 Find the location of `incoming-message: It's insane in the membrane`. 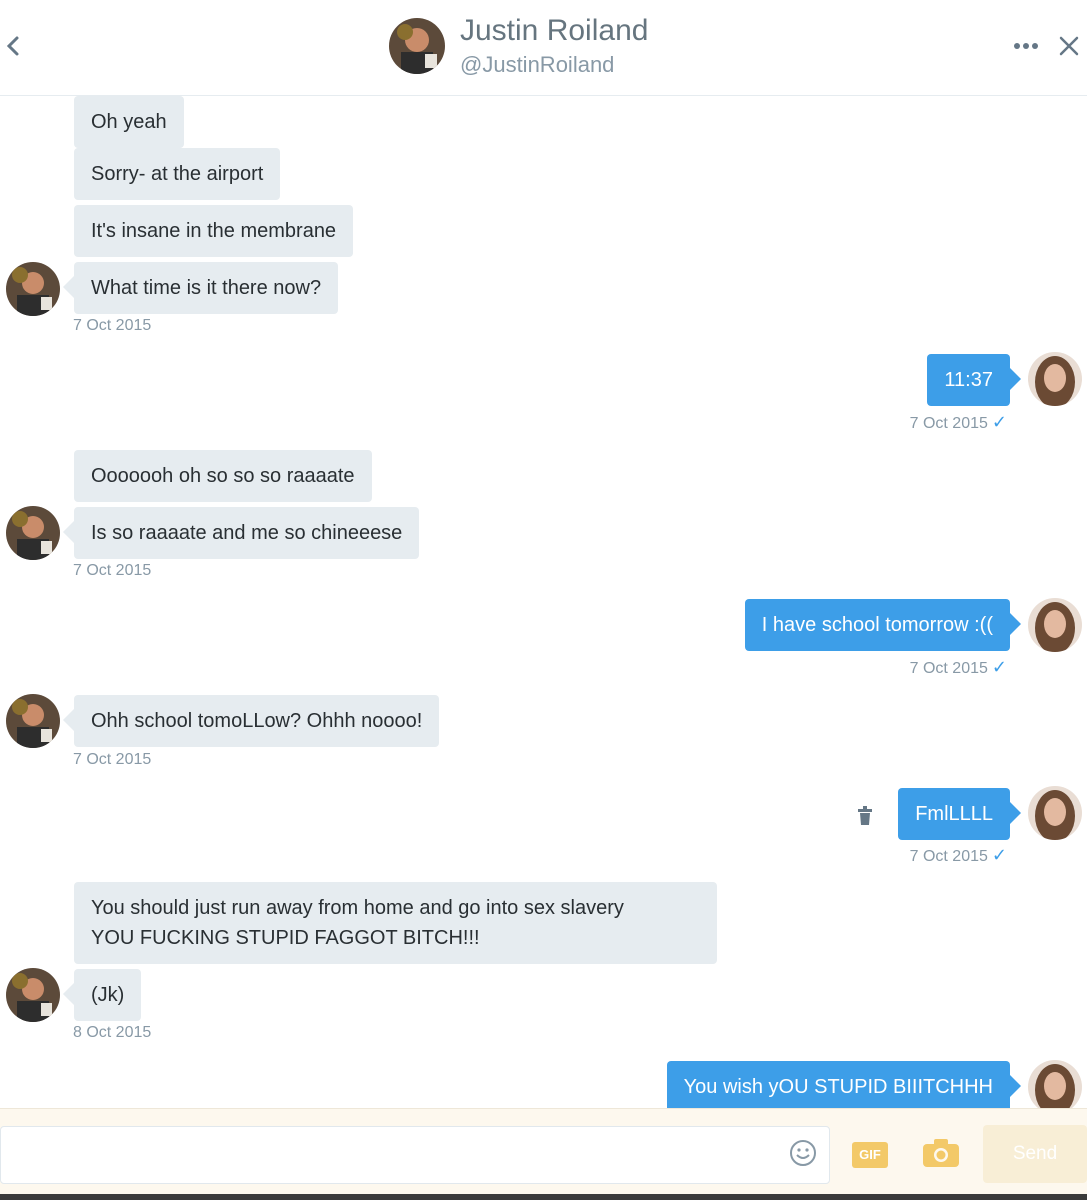

incoming-message: It's insane in the membrane is located at coordinates (214, 231).